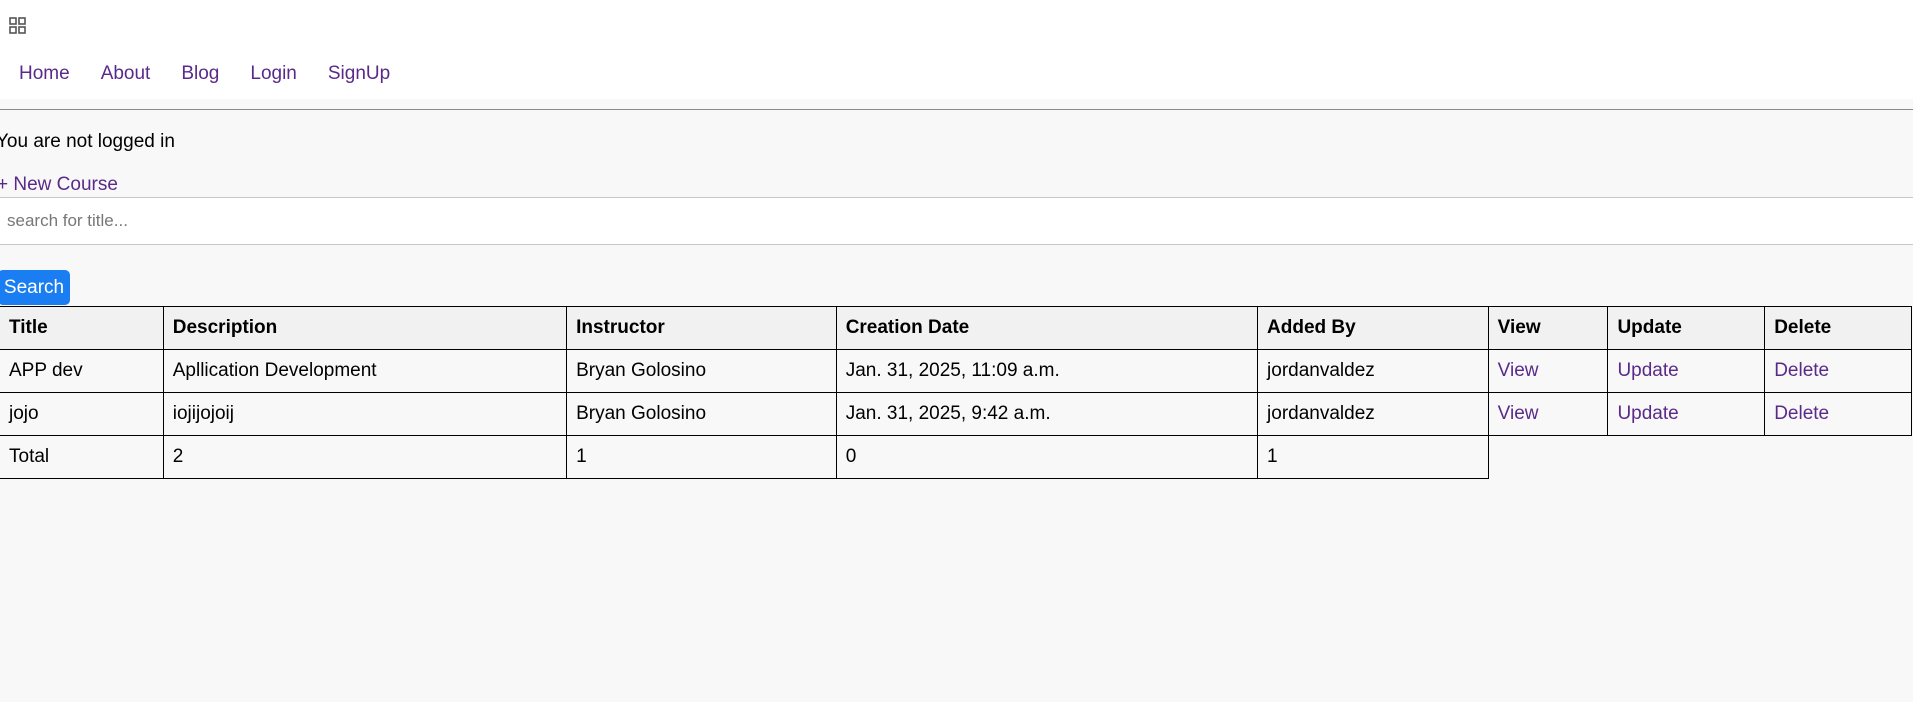  I want to click on divider, so click(956, 109).